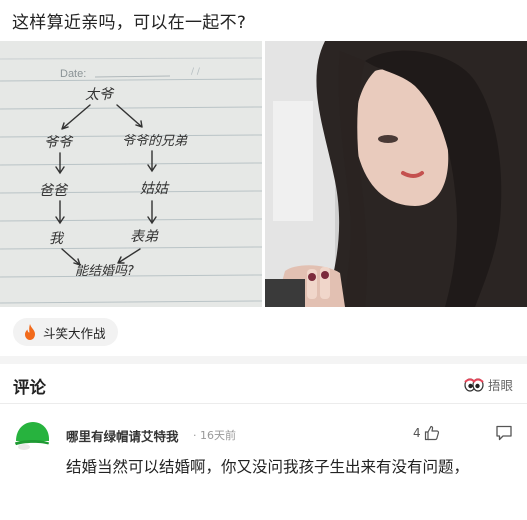 This screenshot has height=520, width=527. What do you see at coordinates (155, 141) in the screenshot?
I see `node-grandpa-brother: 爷爷的兄弟` at bounding box center [155, 141].